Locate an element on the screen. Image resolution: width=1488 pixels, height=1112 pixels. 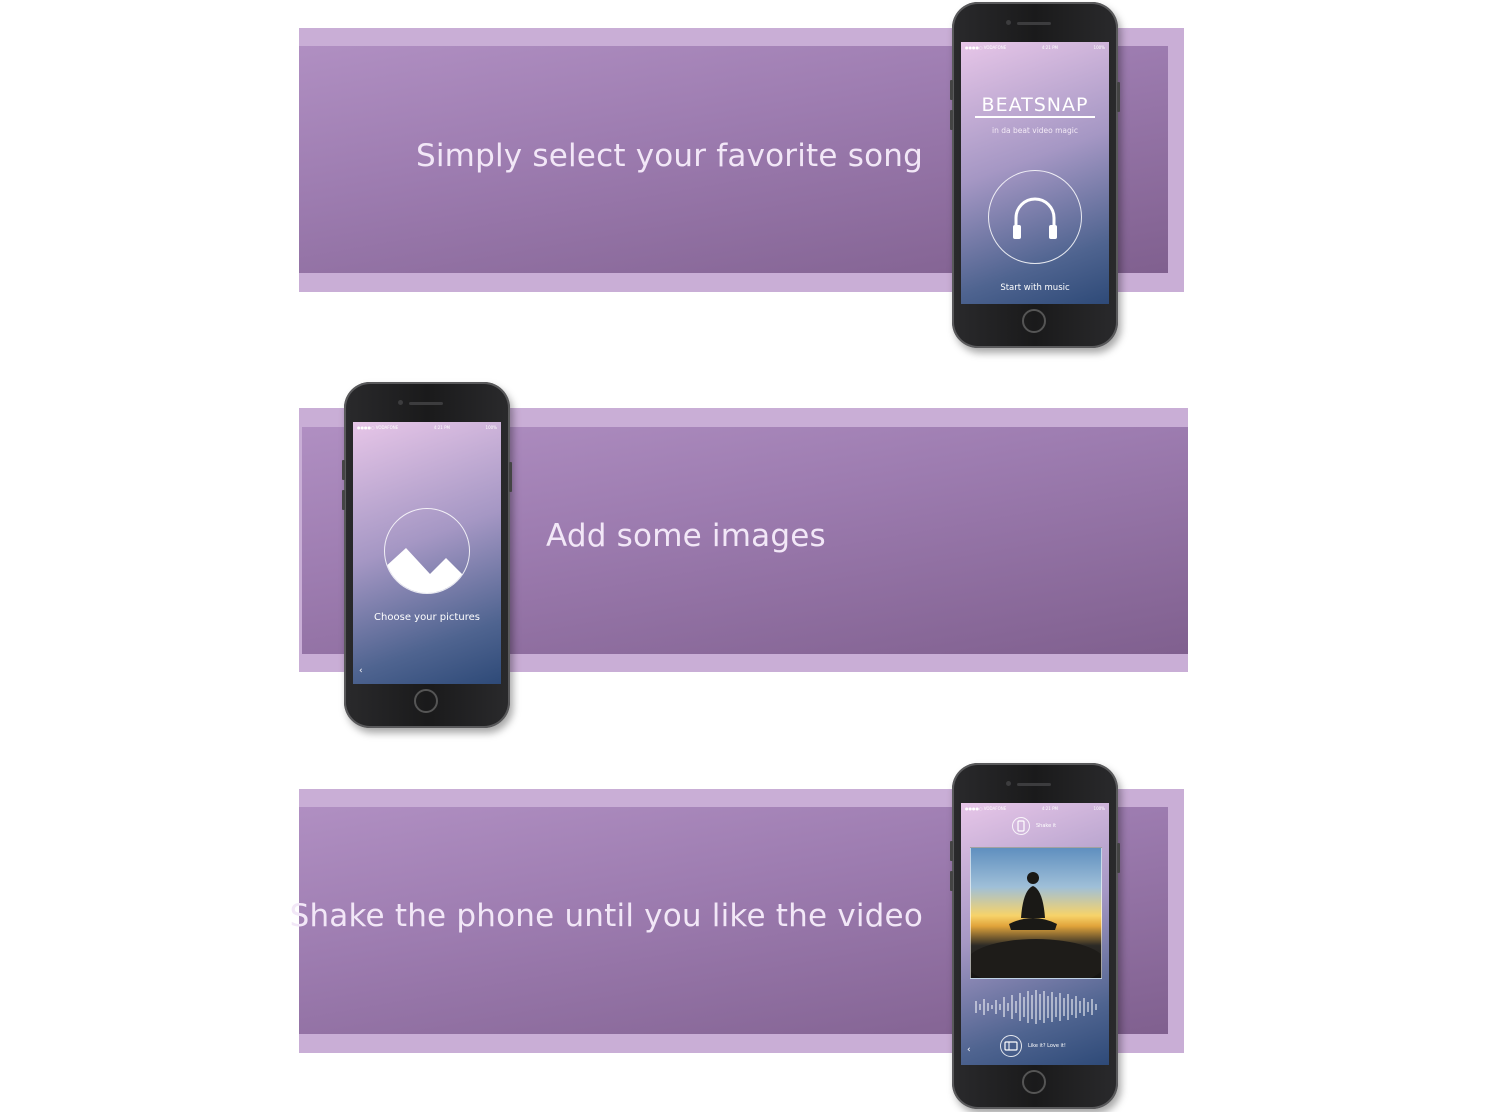
audio-waveform is located at coordinates (1036, 1007).